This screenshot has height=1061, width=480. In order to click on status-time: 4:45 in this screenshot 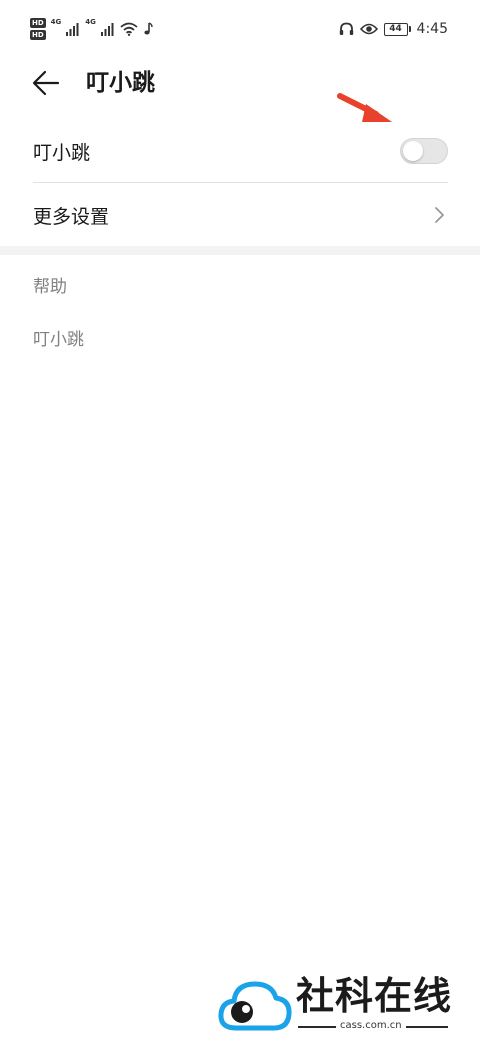, I will do `click(432, 29)`.